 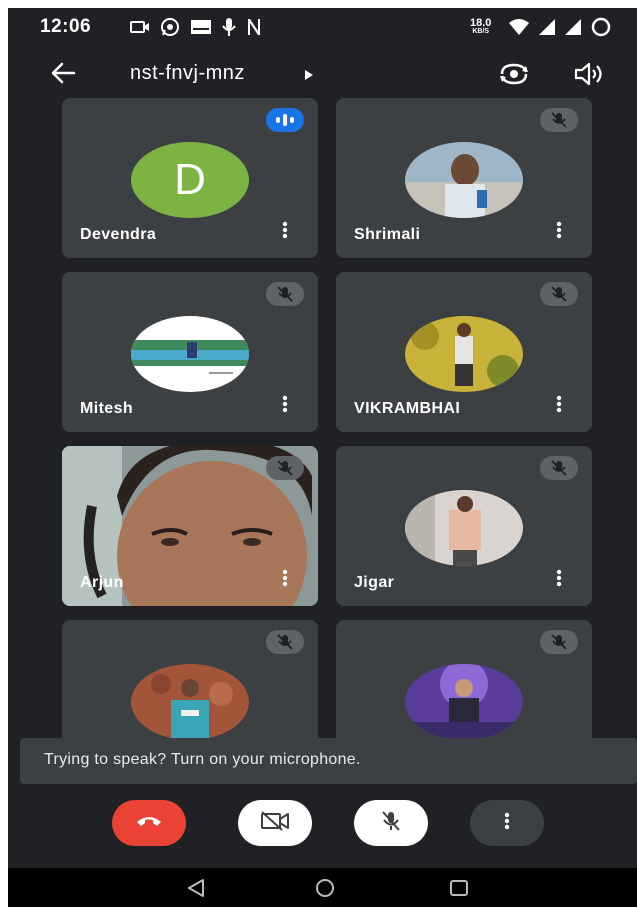 I want to click on participant-name: Devendra, so click(x=118, y=234).